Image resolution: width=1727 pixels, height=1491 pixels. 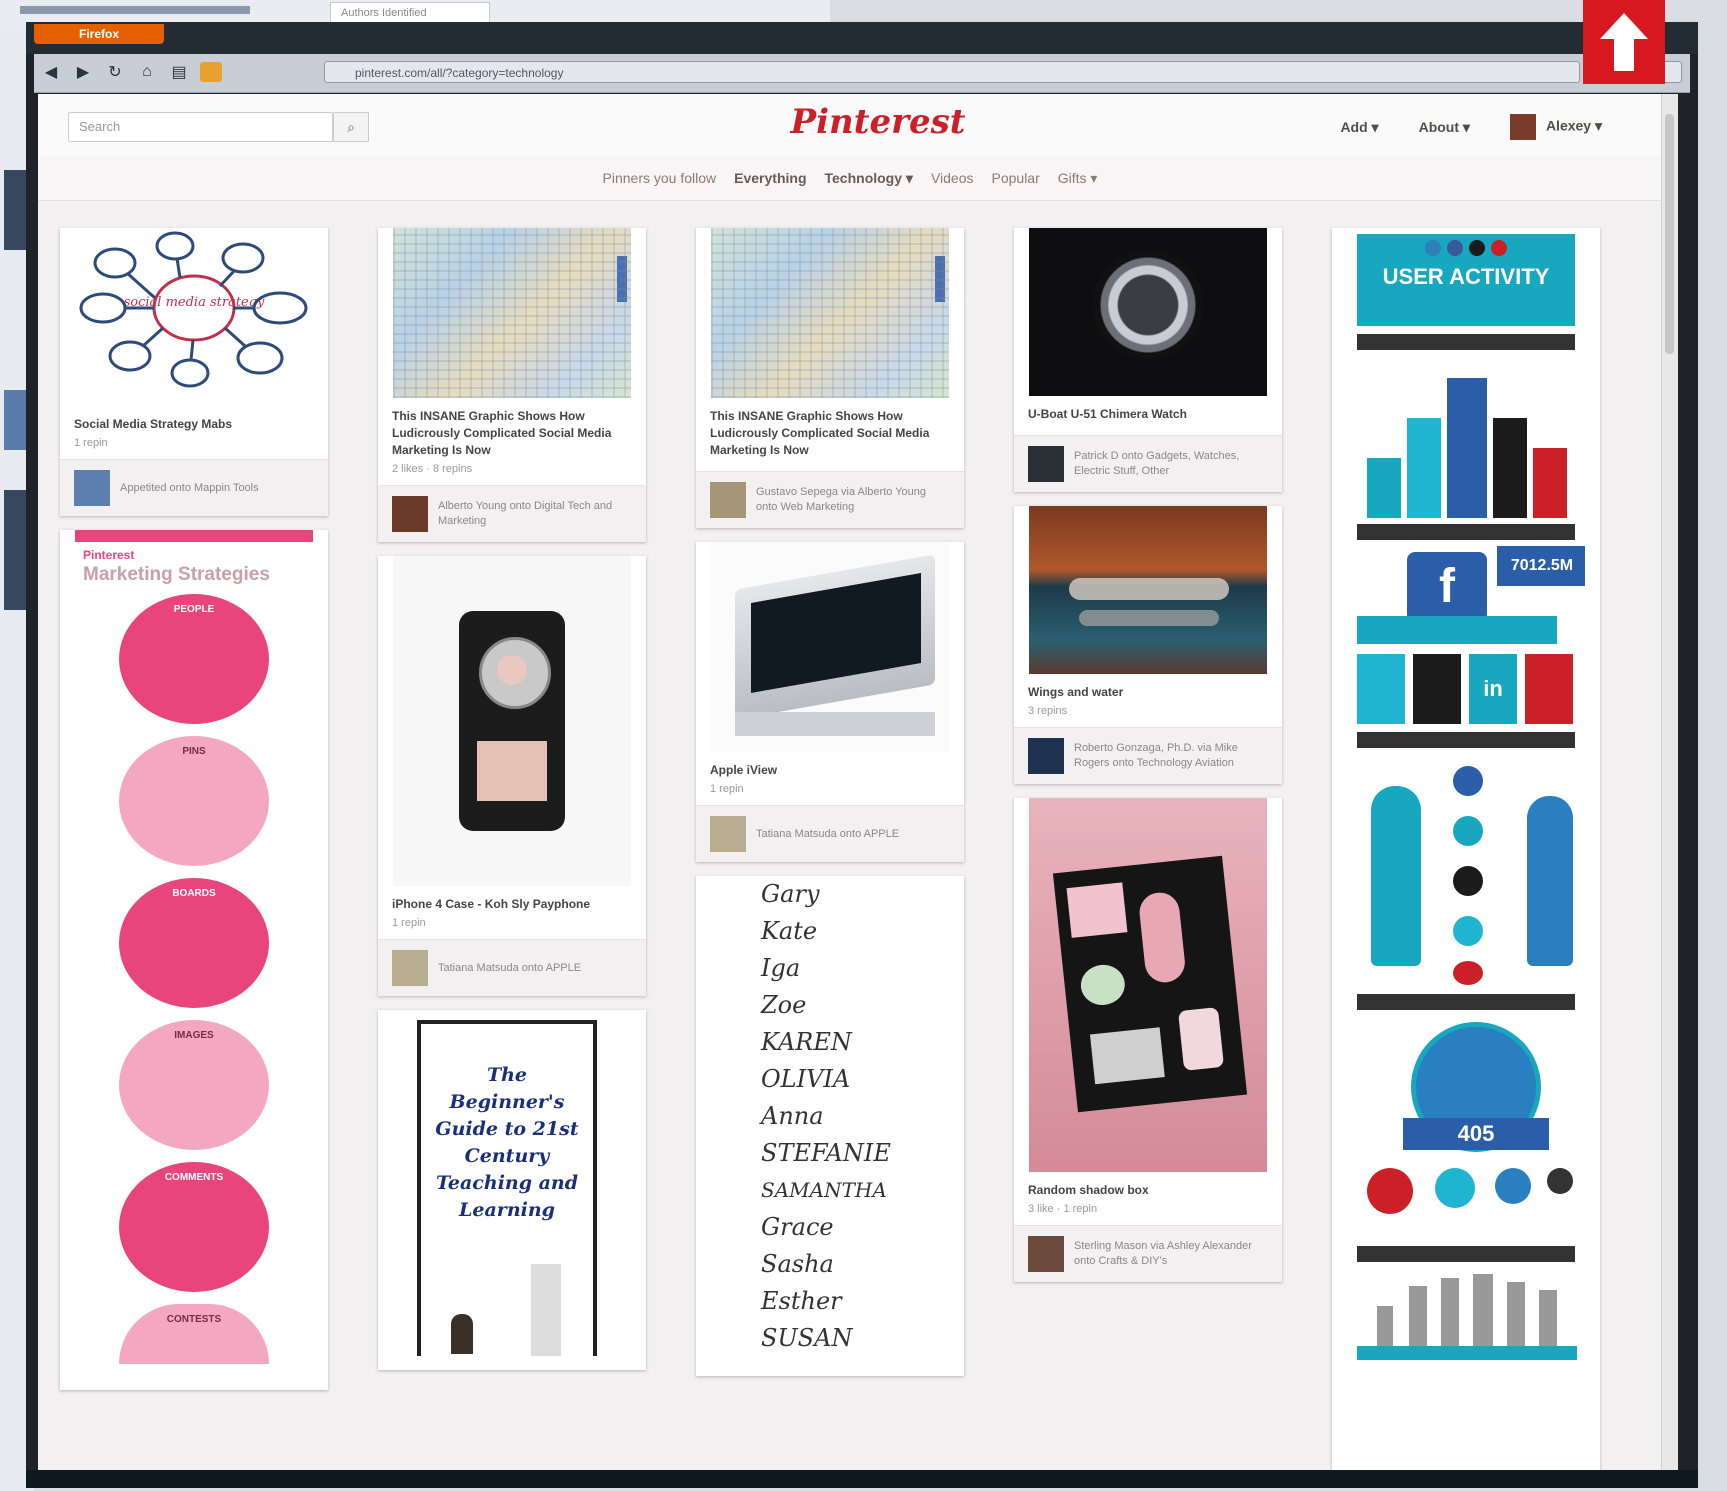 I want to click on scrollbar-thumb, so click(x=1669, y=234).